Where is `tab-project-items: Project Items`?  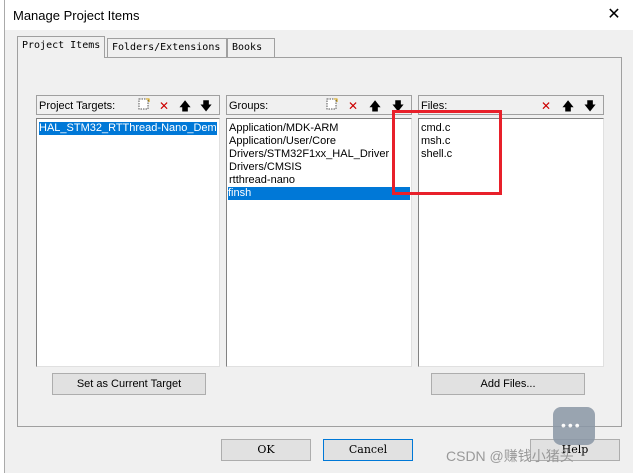 tab-project-items: Project Items is located at coordinates (61, 47).